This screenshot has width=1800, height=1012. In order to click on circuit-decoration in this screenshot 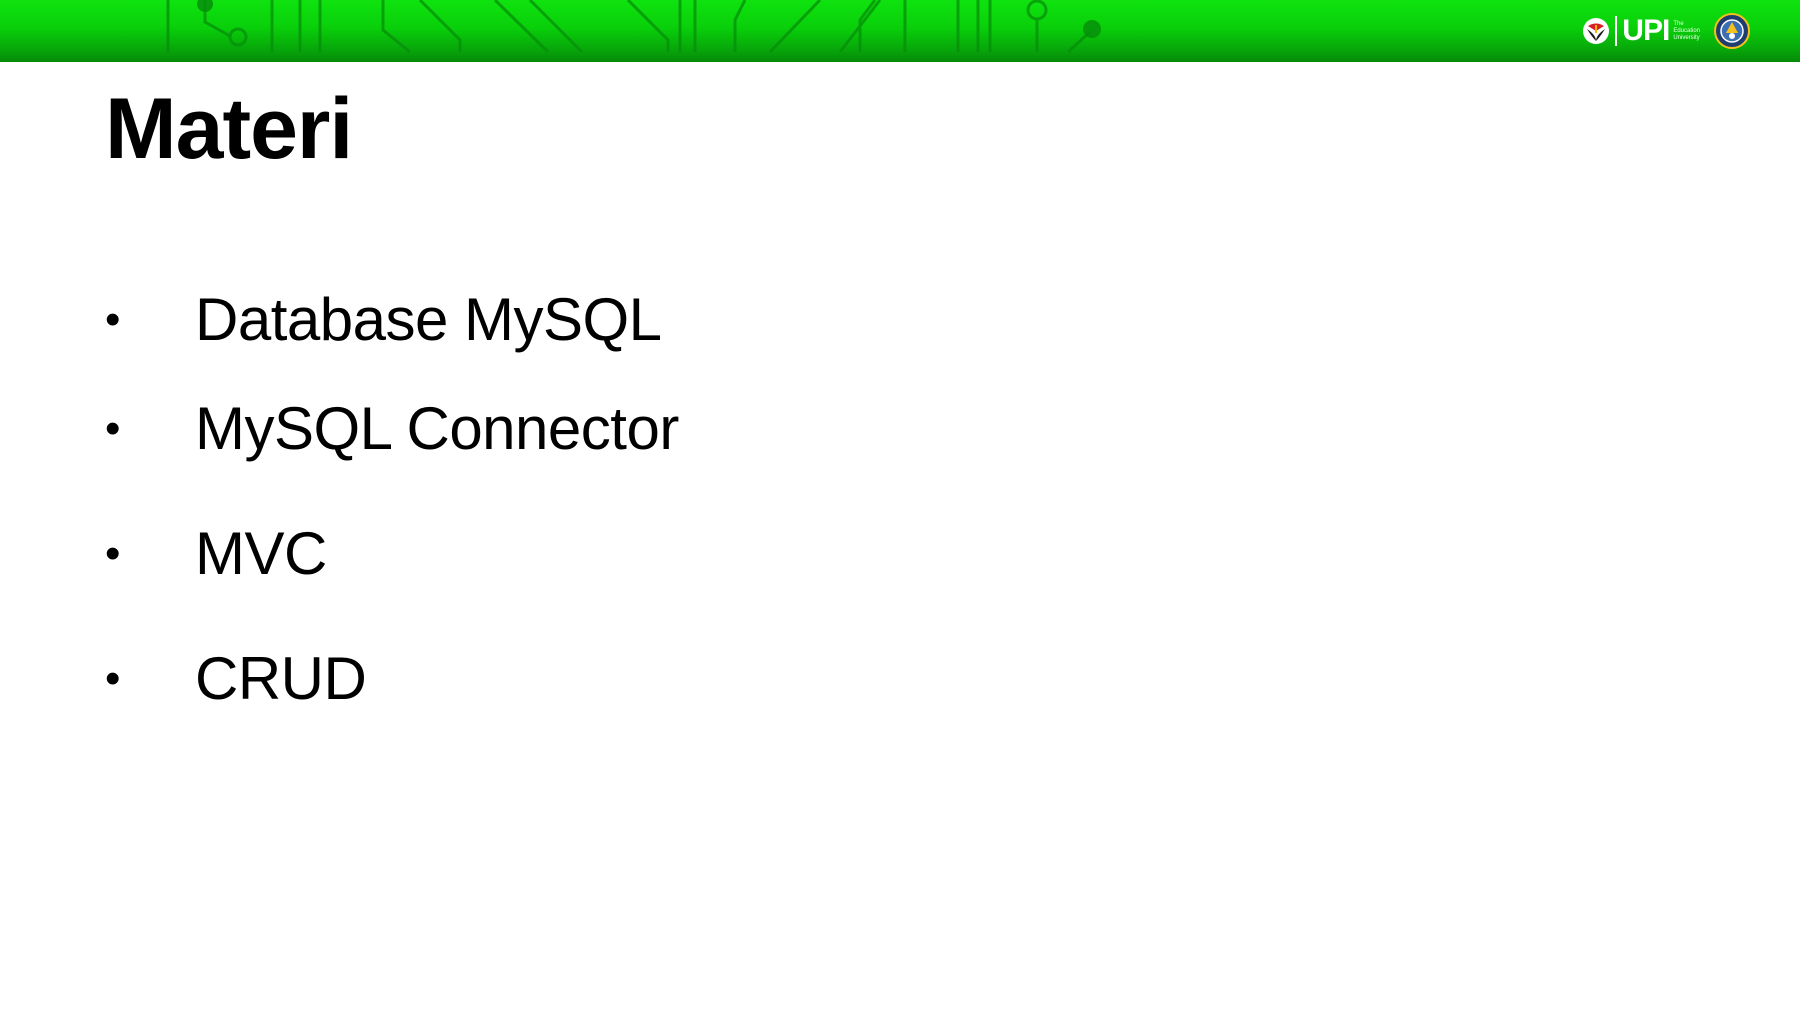, I will do `click(633, 27)`.